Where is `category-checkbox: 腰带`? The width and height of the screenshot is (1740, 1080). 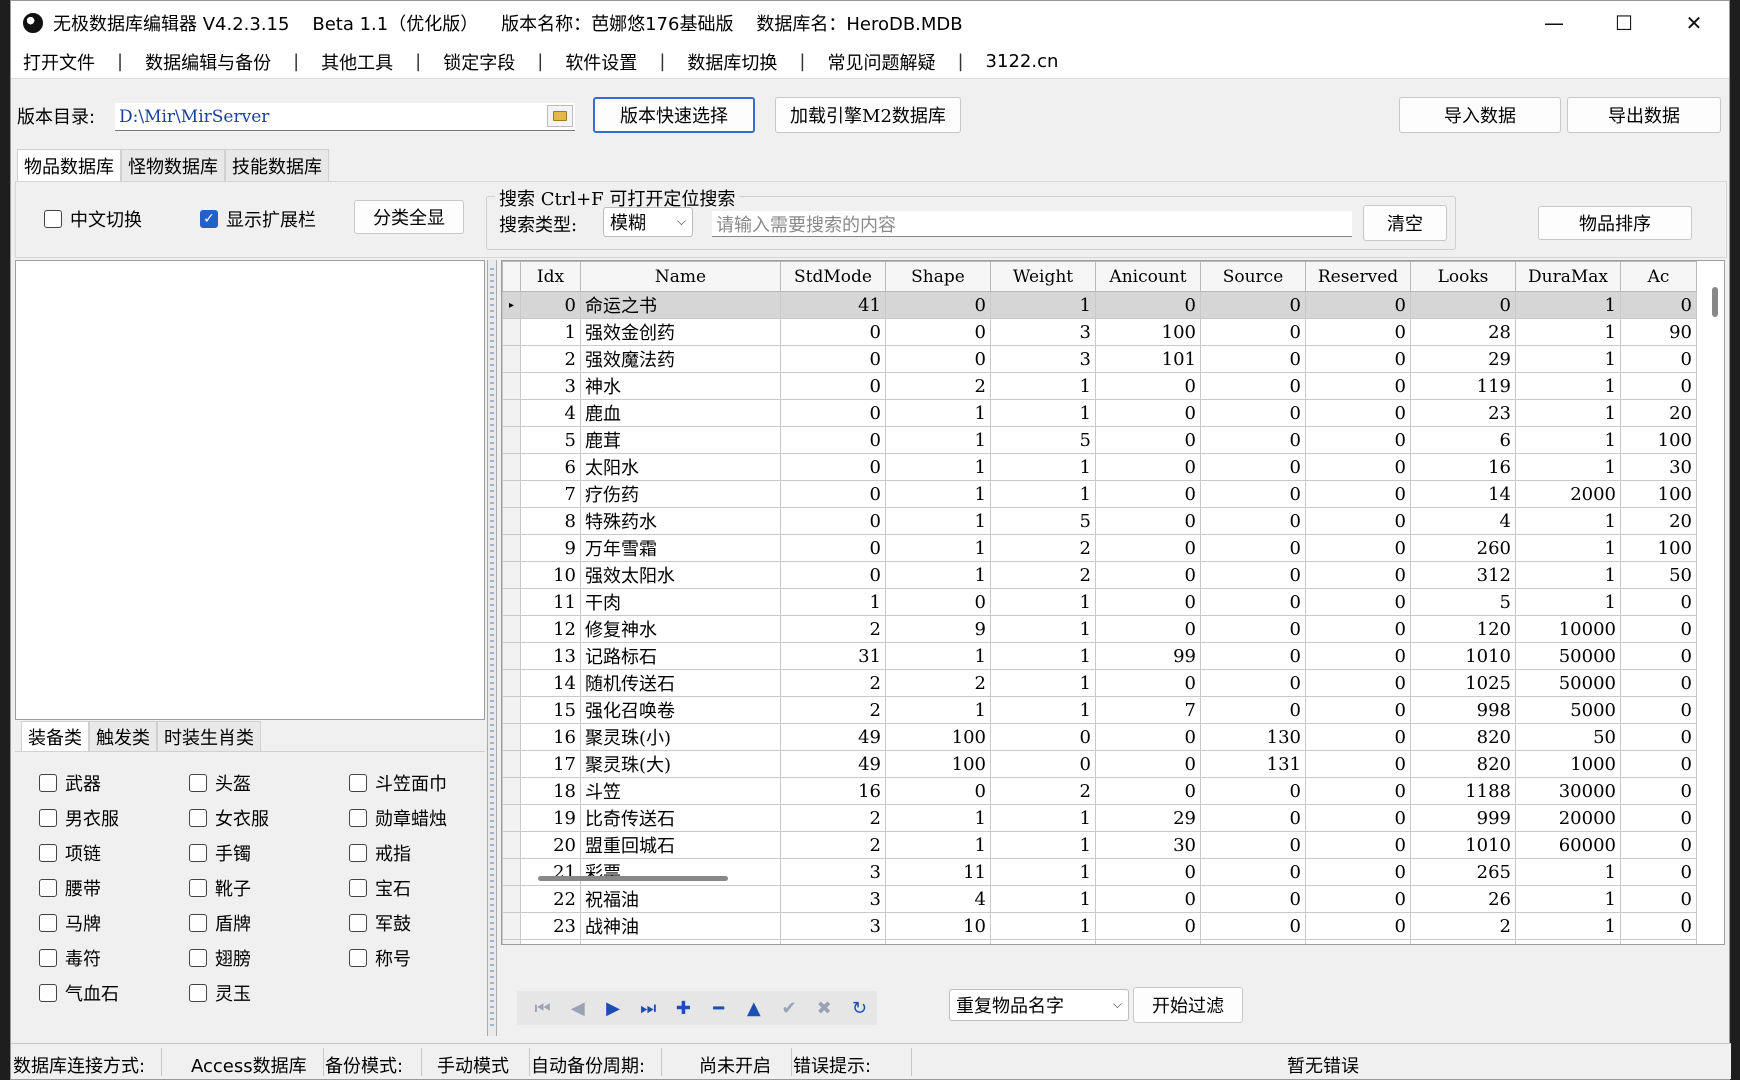
category-checkbox: 腰带 is located at coordinates (70, 888).